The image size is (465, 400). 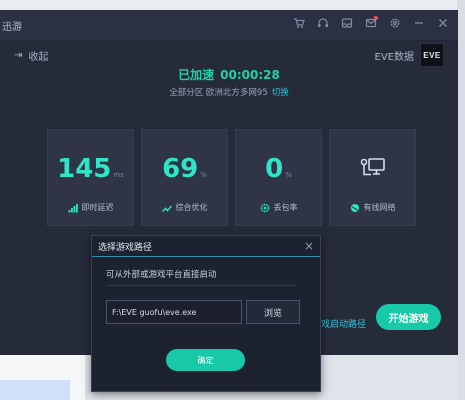 I want to click on latency-card: 145 ms 即时延迟, so click(x=90, y=177).